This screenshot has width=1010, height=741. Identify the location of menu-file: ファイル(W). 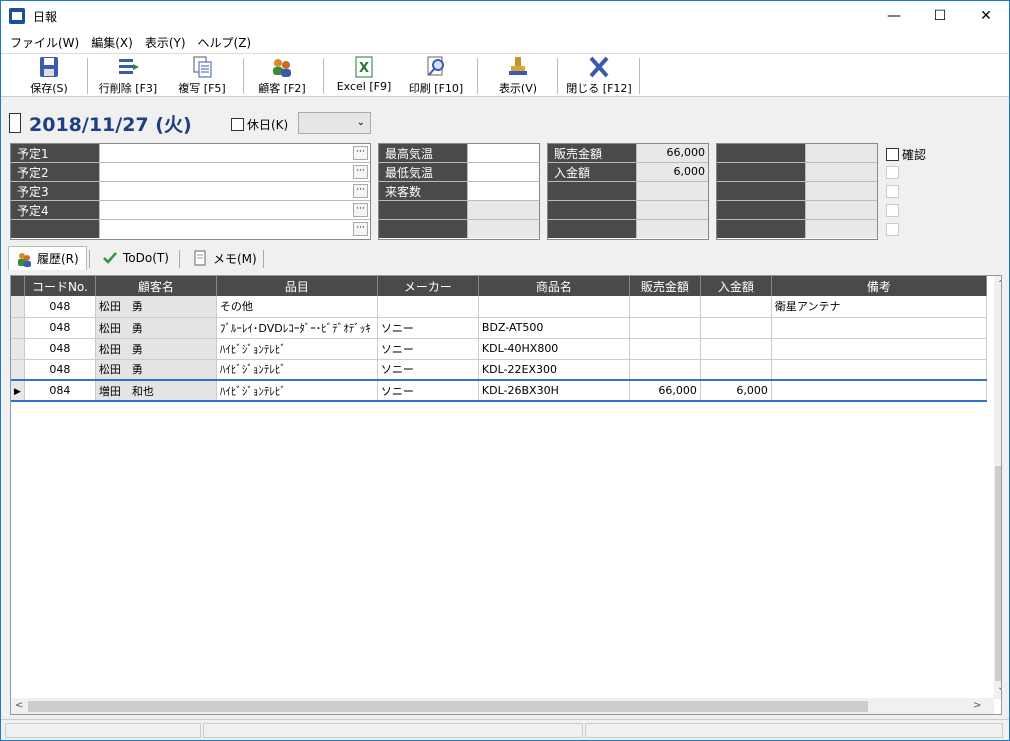
(44, 42).